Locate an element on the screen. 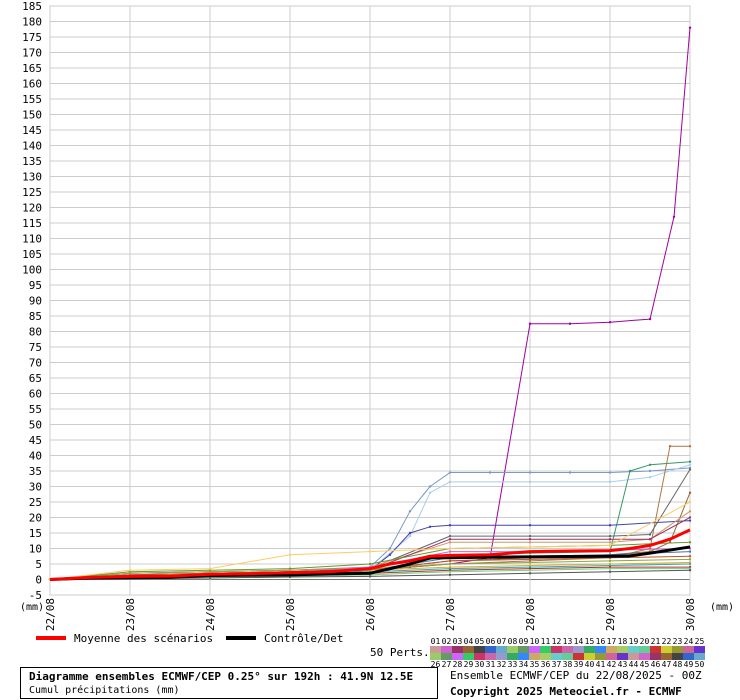 This screenshot has height=700, width=740. y-tick-label: 160 is located at coordinates (32, 84).